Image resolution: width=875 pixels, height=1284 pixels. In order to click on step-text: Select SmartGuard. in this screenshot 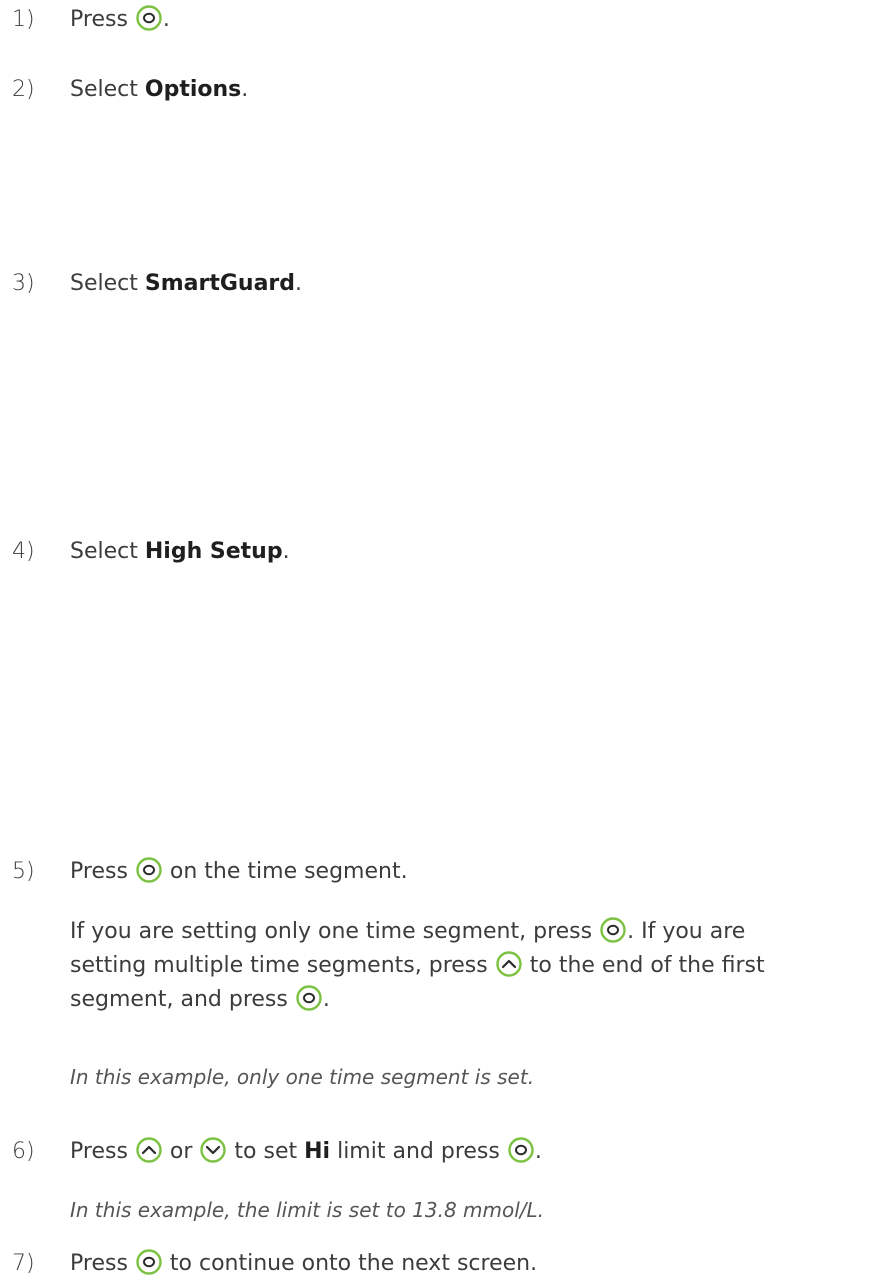, I will do `click(186, 283)`.